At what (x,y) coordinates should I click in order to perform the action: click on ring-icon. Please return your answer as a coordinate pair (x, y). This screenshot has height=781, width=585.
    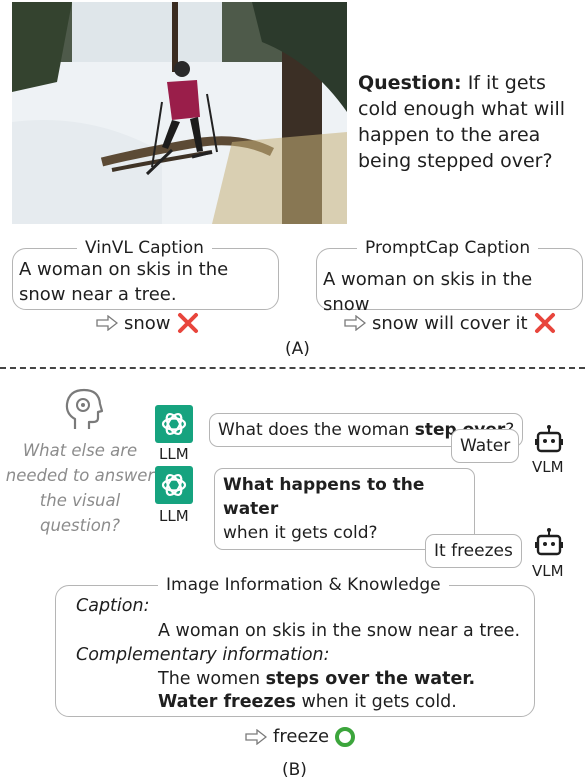
    Looking at the image, I should click on (345, 736).